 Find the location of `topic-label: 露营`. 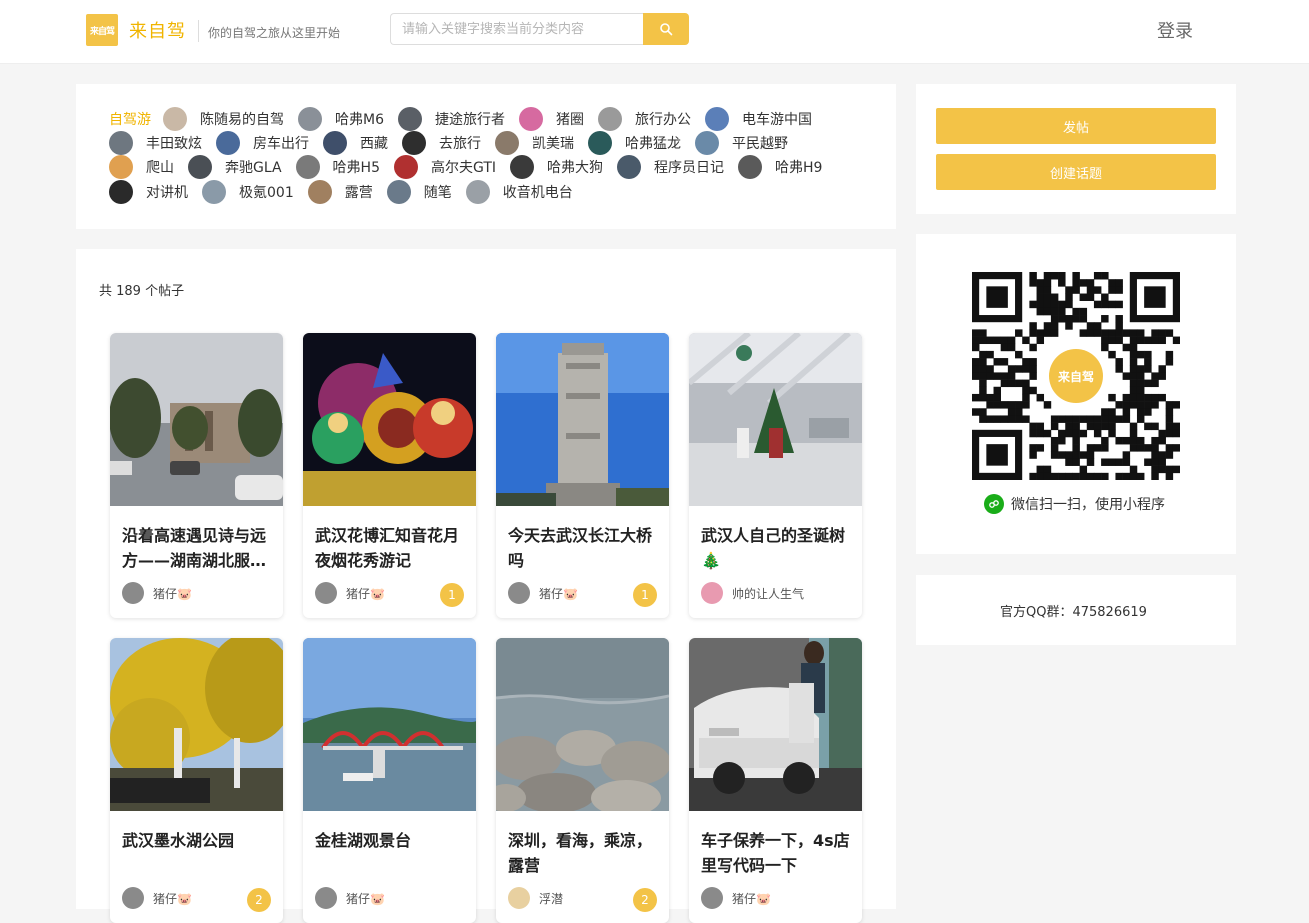

topic-label: 露营 is located at coordinates (358, 193).